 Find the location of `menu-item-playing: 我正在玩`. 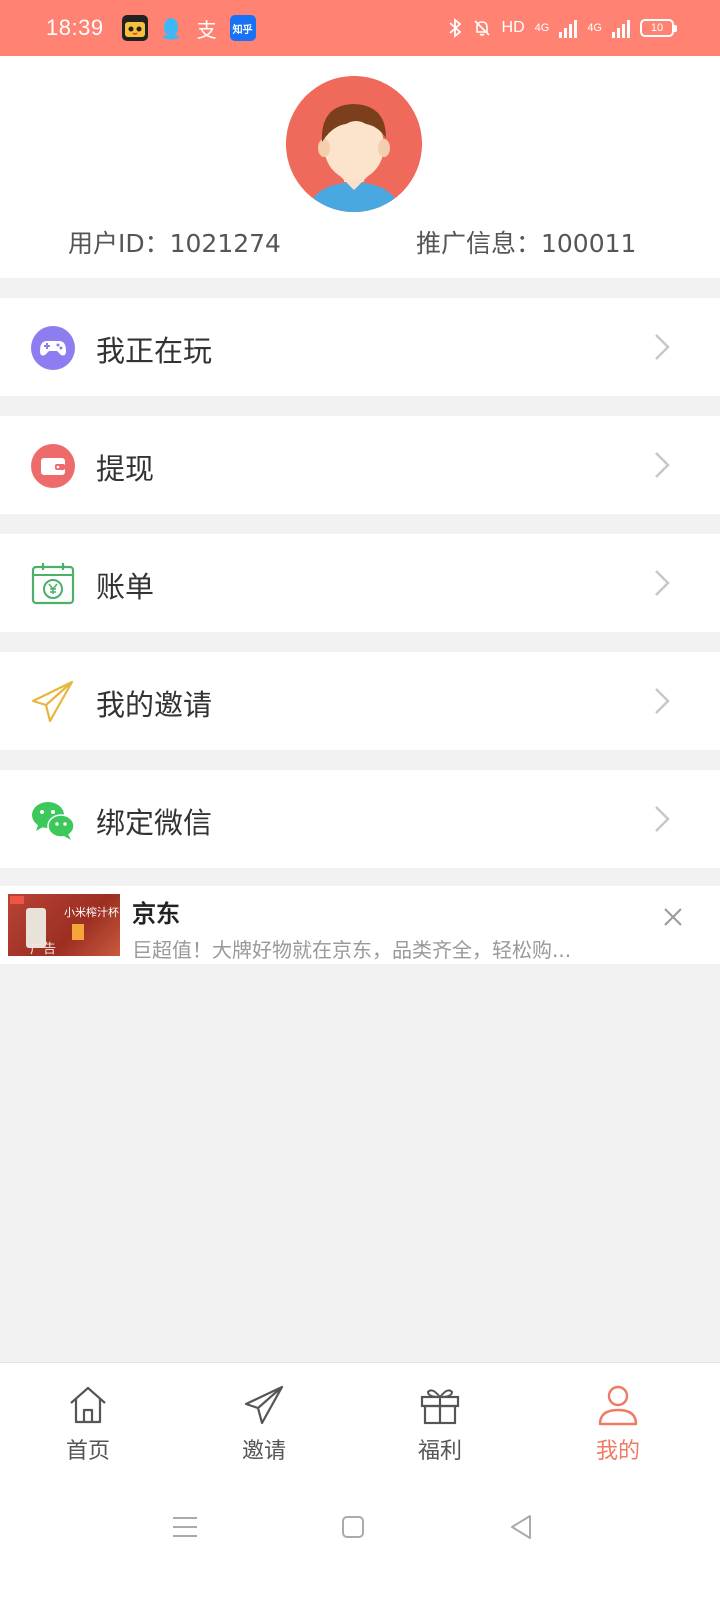

menu-item-playing: 我正在玩 is located at coordinates (360, 347).